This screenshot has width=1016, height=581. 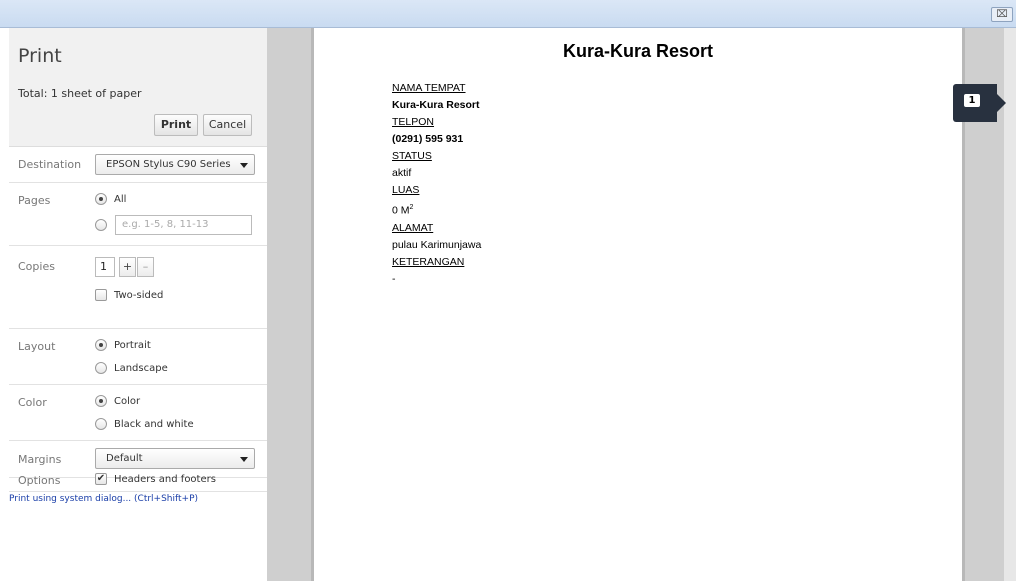 I want to click on black-white-option: Black and white, so click(x=144, y=424).